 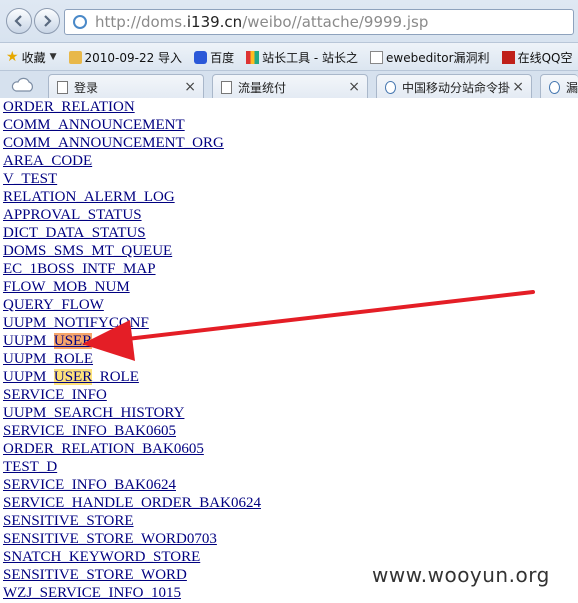 I want to click on bookmark-item: 站长工具 - 站长之, so click(x=302, y=57).